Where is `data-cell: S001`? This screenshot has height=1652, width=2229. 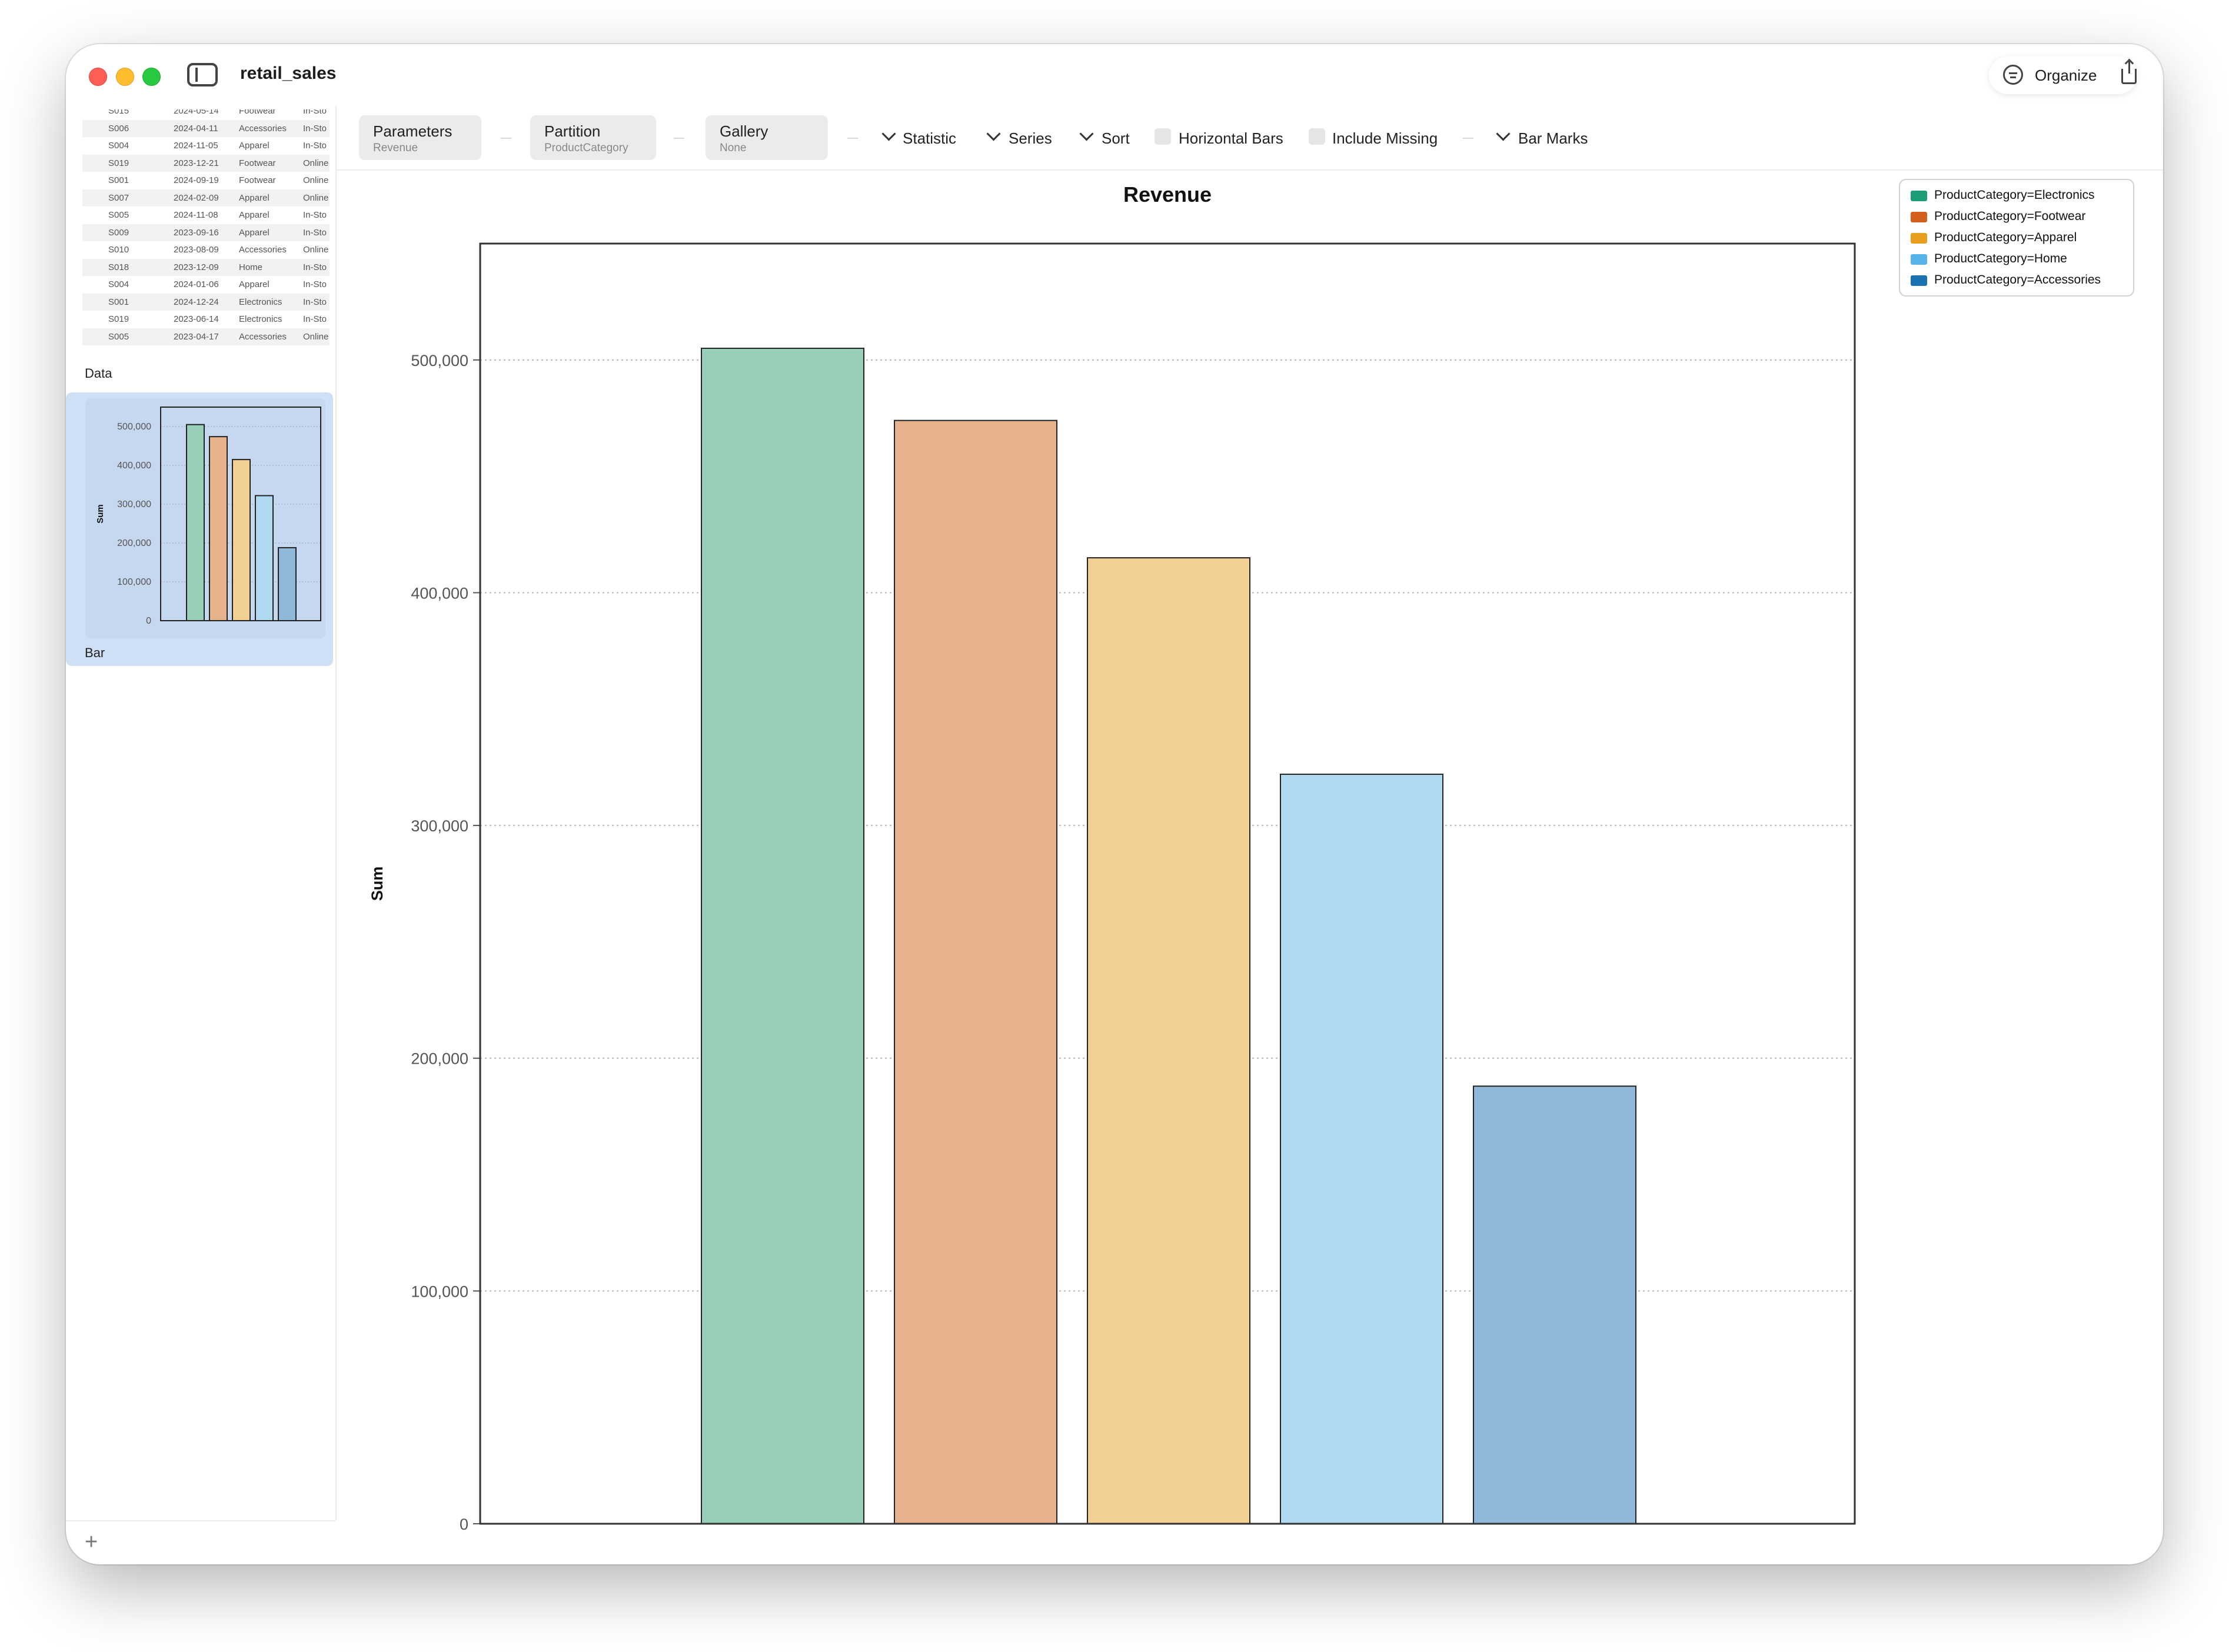
data-cell: S001 is located at coordinates (118, 302).